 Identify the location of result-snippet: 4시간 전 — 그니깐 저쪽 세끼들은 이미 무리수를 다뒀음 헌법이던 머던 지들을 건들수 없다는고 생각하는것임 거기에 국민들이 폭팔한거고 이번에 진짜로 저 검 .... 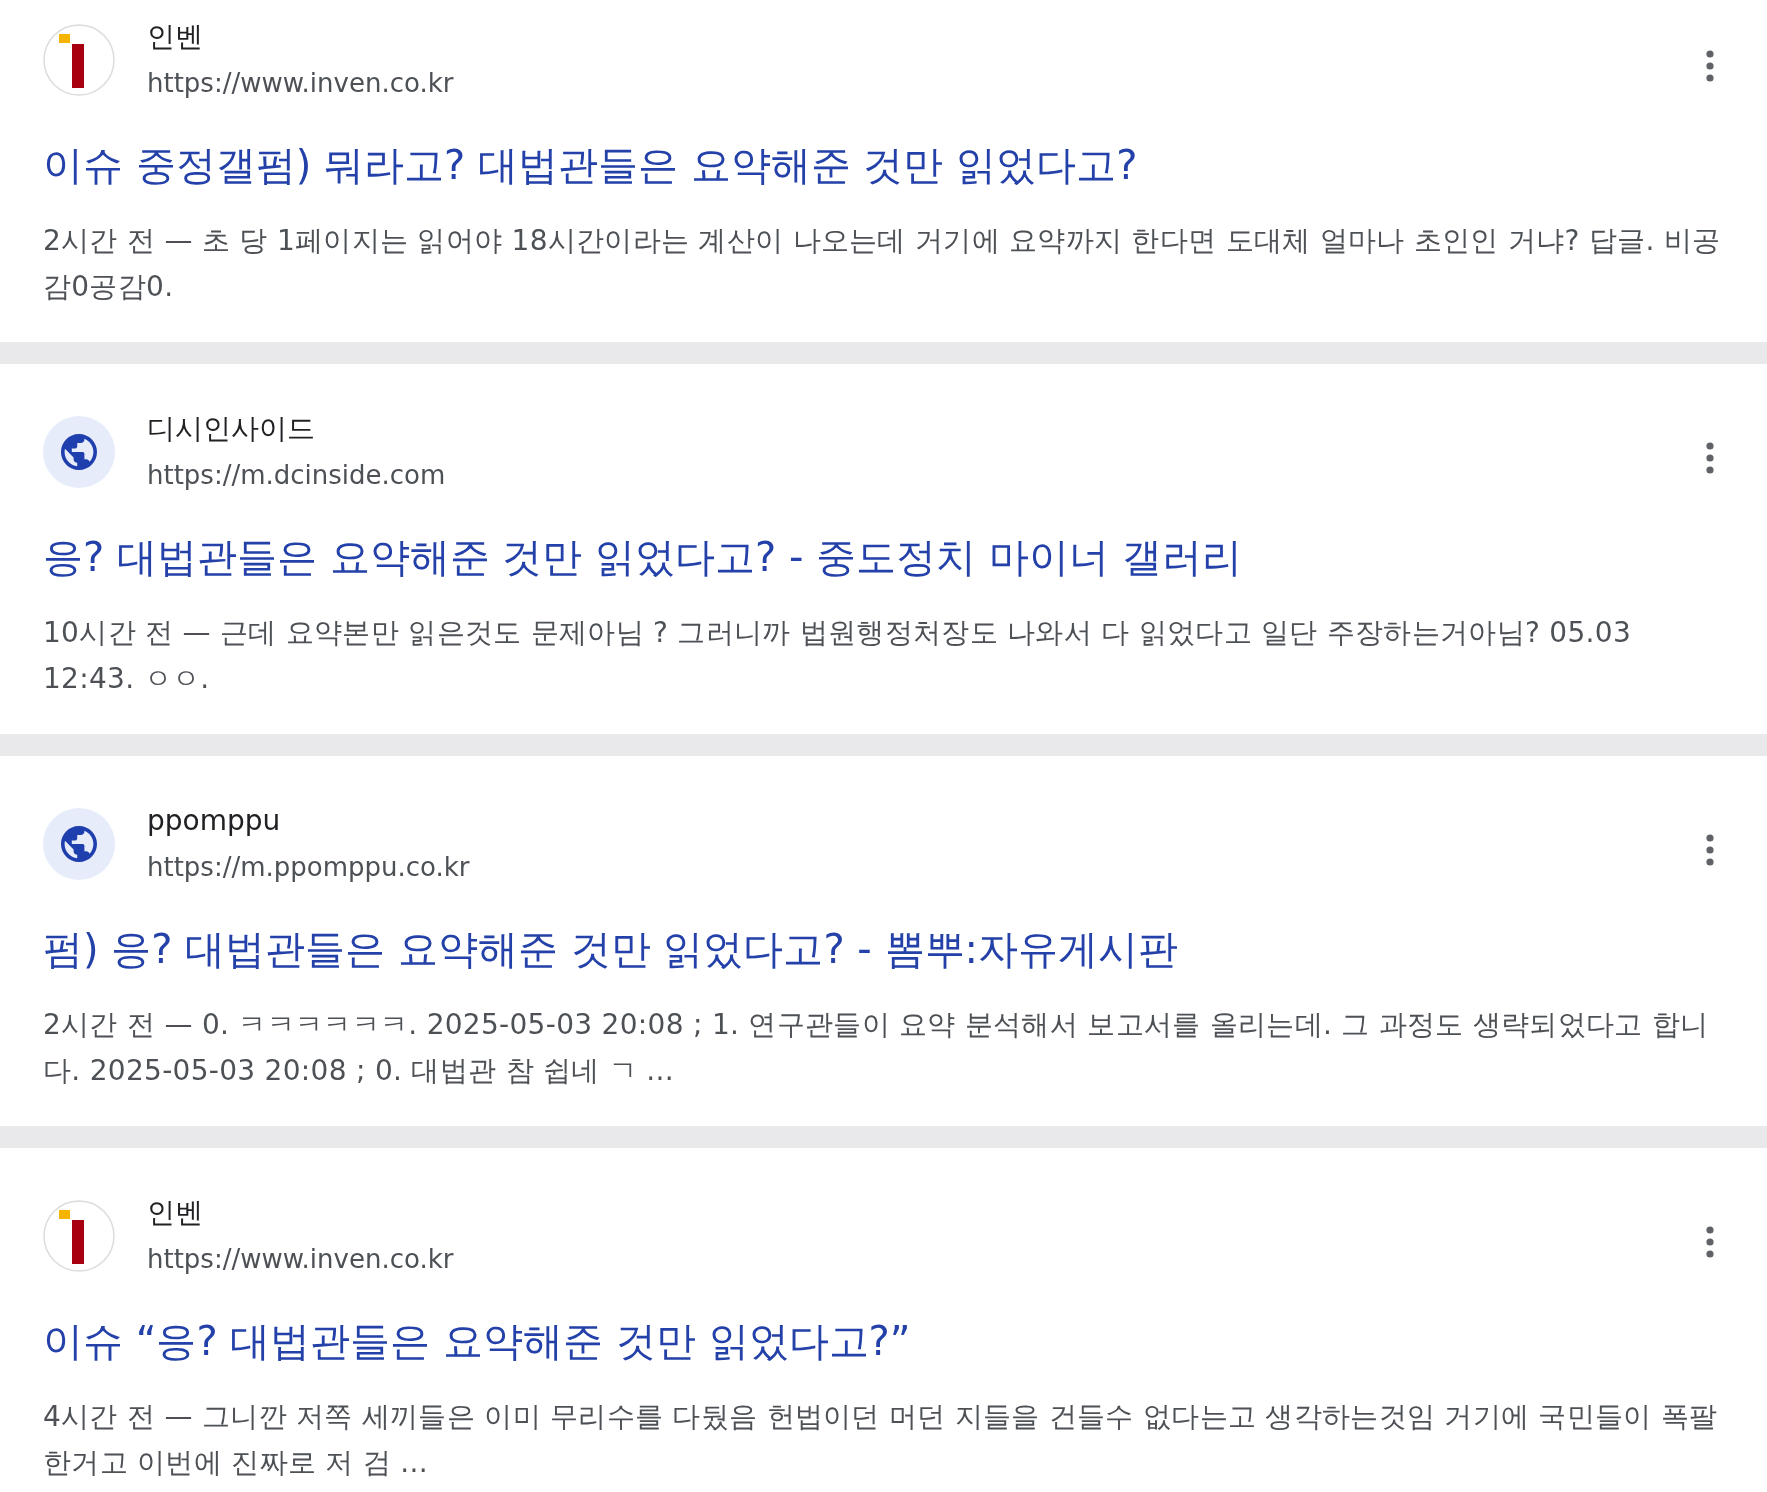
(881, 1440).